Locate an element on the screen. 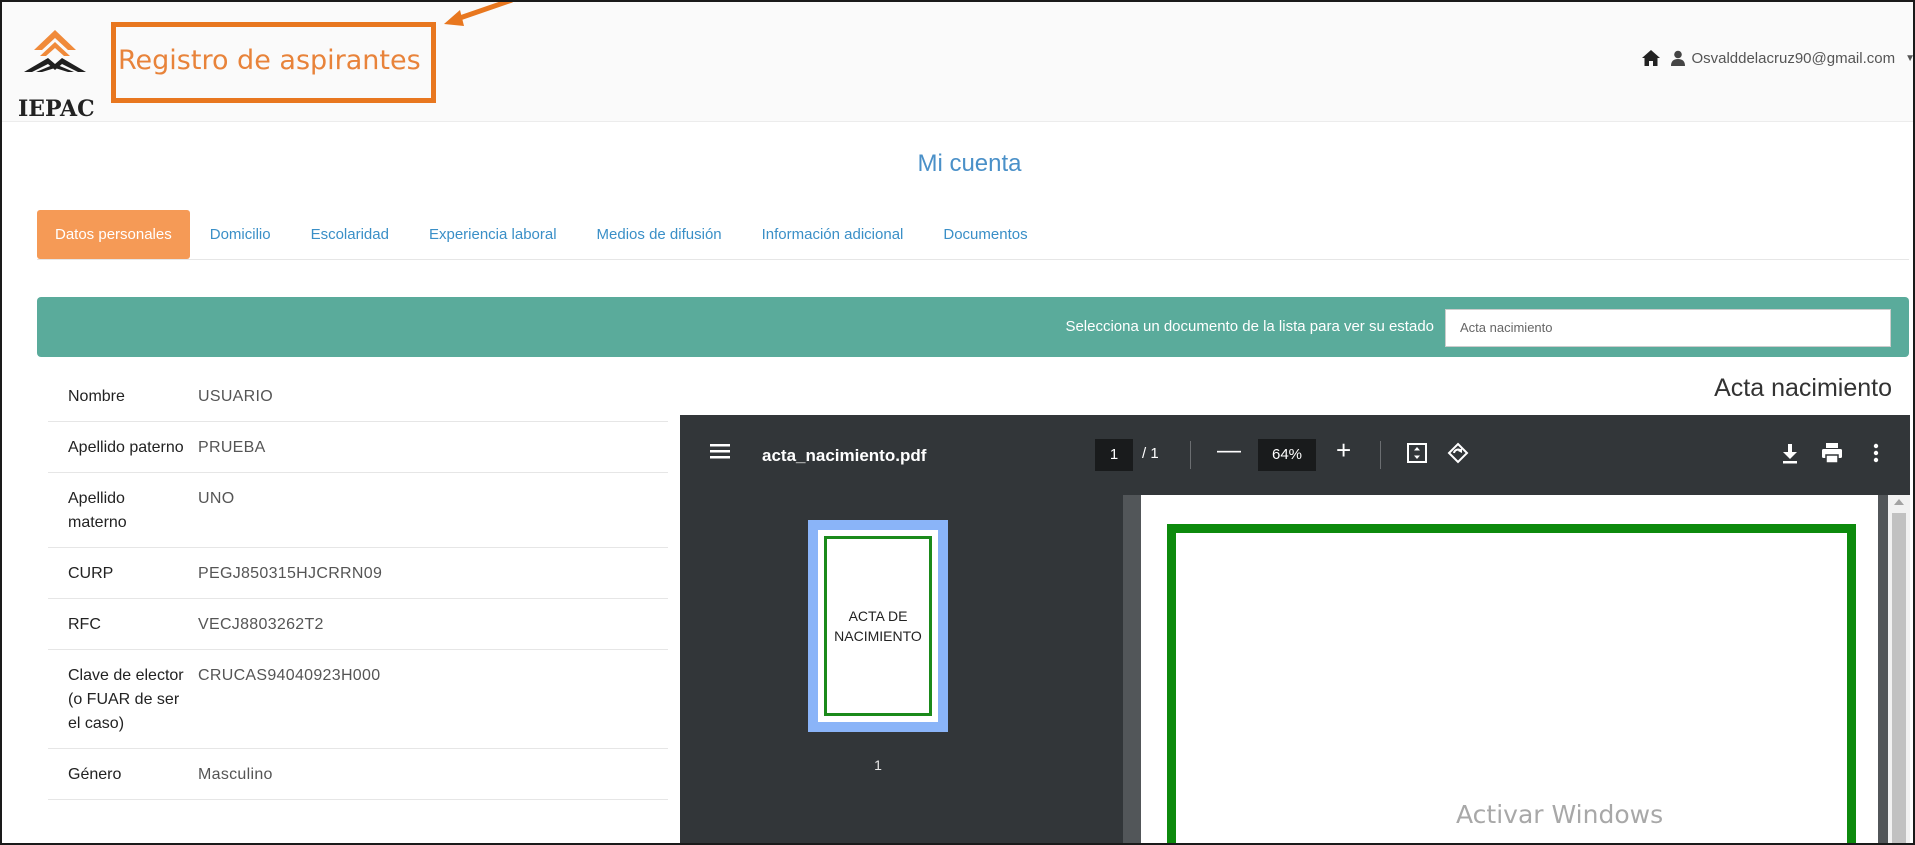 The height and width of the screenshot is (845, 1915). personal-data-row: Nombre USUARIO is located at coordinates (358, 396).